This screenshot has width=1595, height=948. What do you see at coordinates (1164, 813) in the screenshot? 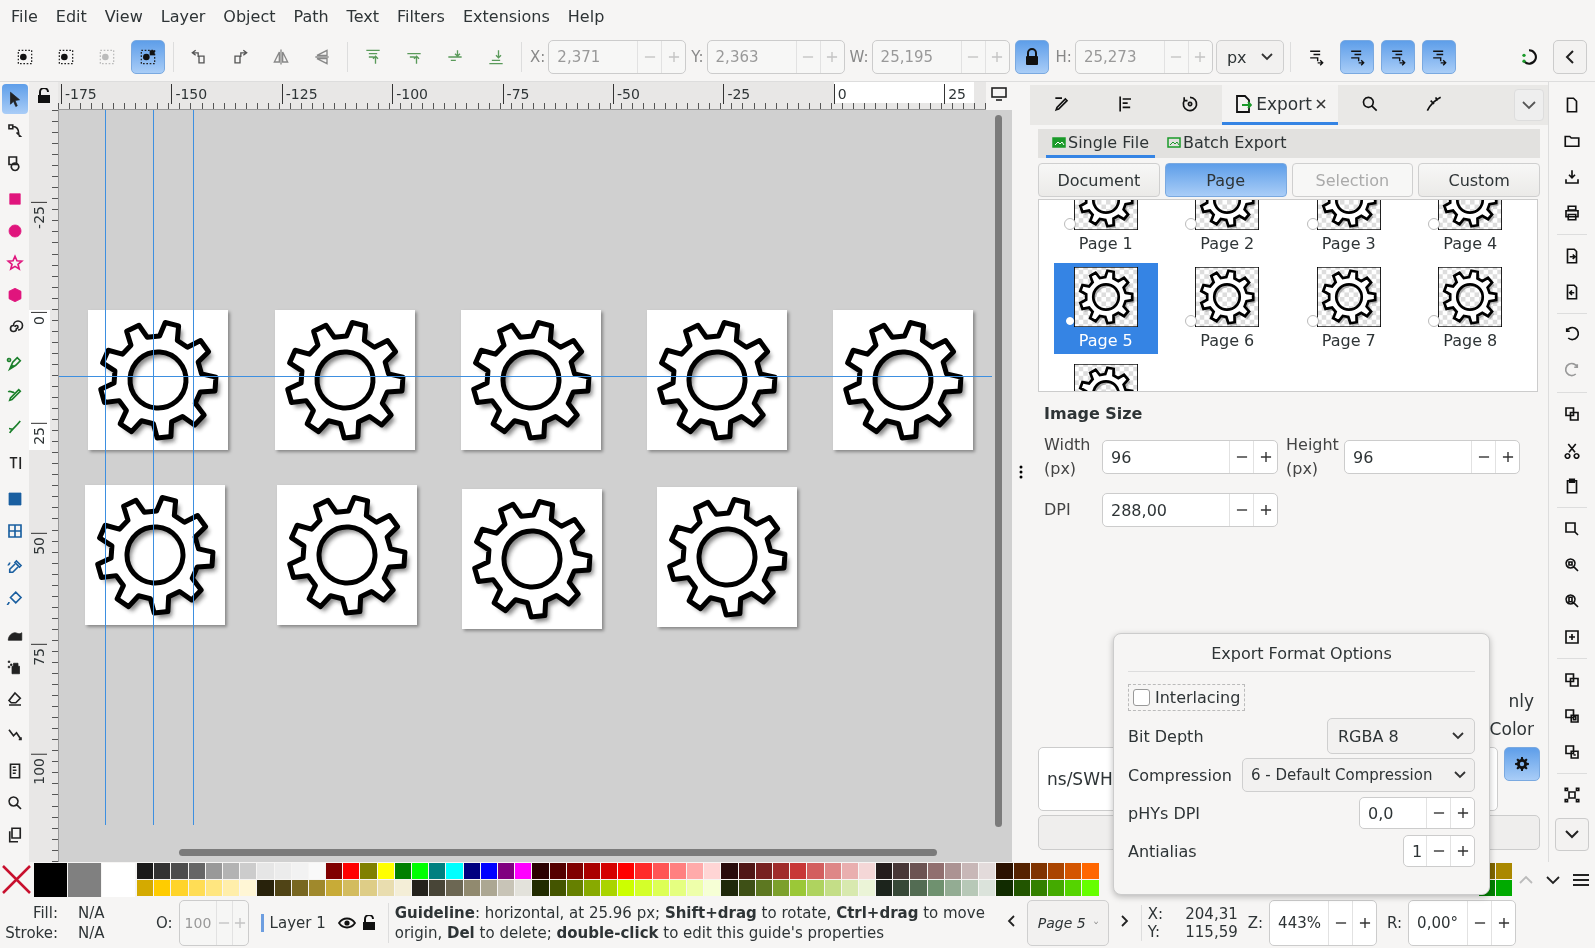
I see `phys-dpi-label: pHYs DPI` at bounding box center [1164, 813].